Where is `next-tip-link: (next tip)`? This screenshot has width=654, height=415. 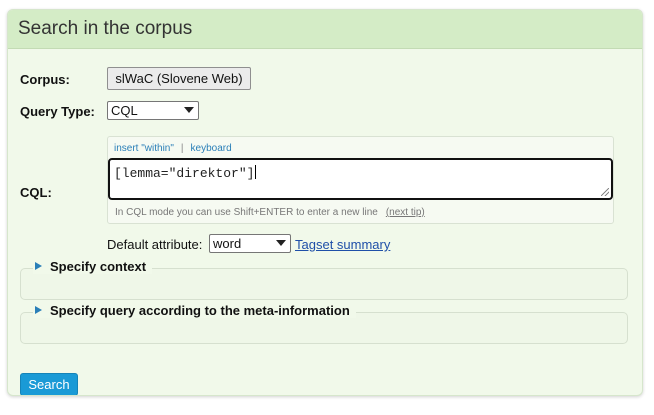 next-tip-link: (next tip) is located at coordinates (405, 212).